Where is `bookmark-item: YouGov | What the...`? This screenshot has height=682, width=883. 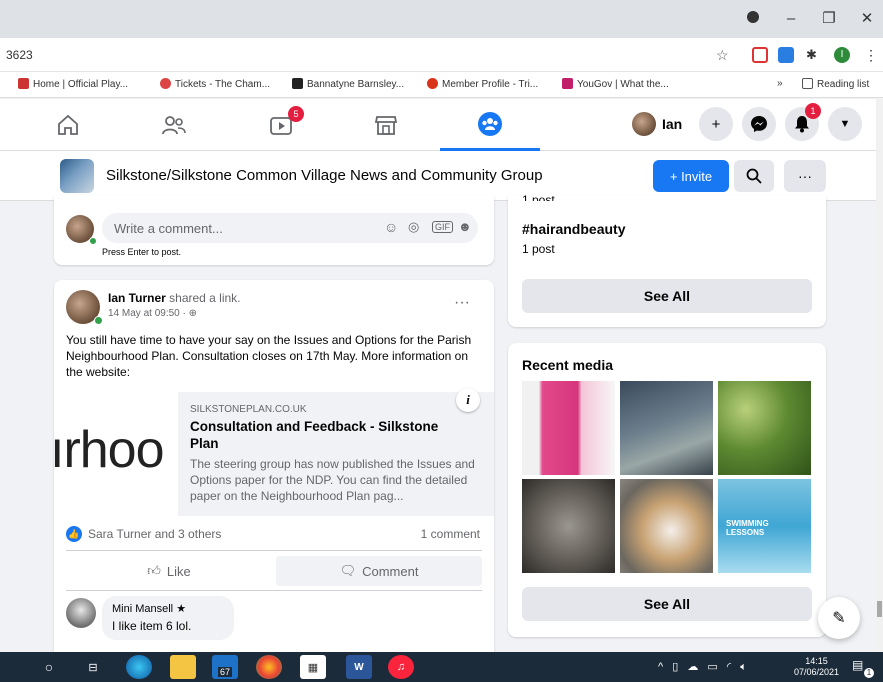 bookmark-item: YouGov | What the... is located at coordinates (615, 84).